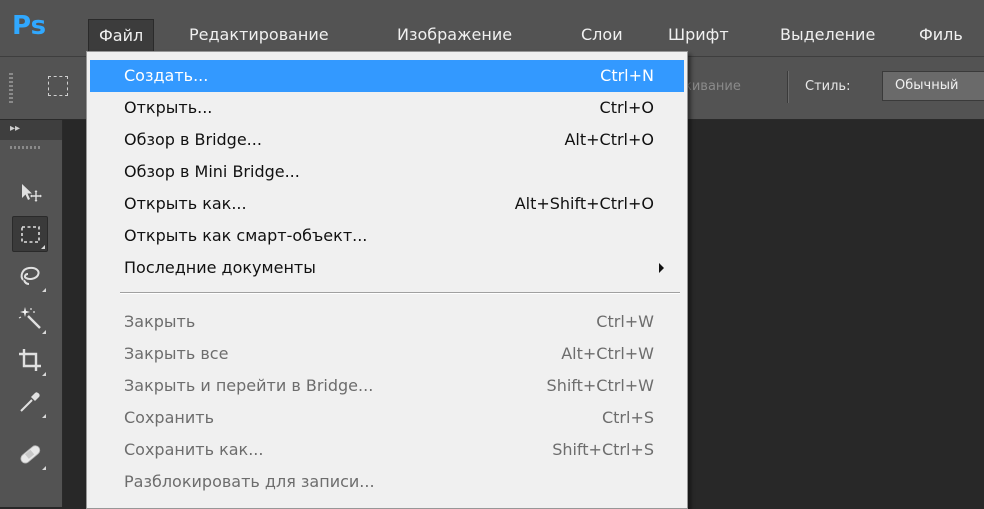 The image size is (984, 509). Describe the element at coordinates (603, 449) in the screenshot. I see `menu-item-shortcut: Shift+Ctrl+S` at that location.